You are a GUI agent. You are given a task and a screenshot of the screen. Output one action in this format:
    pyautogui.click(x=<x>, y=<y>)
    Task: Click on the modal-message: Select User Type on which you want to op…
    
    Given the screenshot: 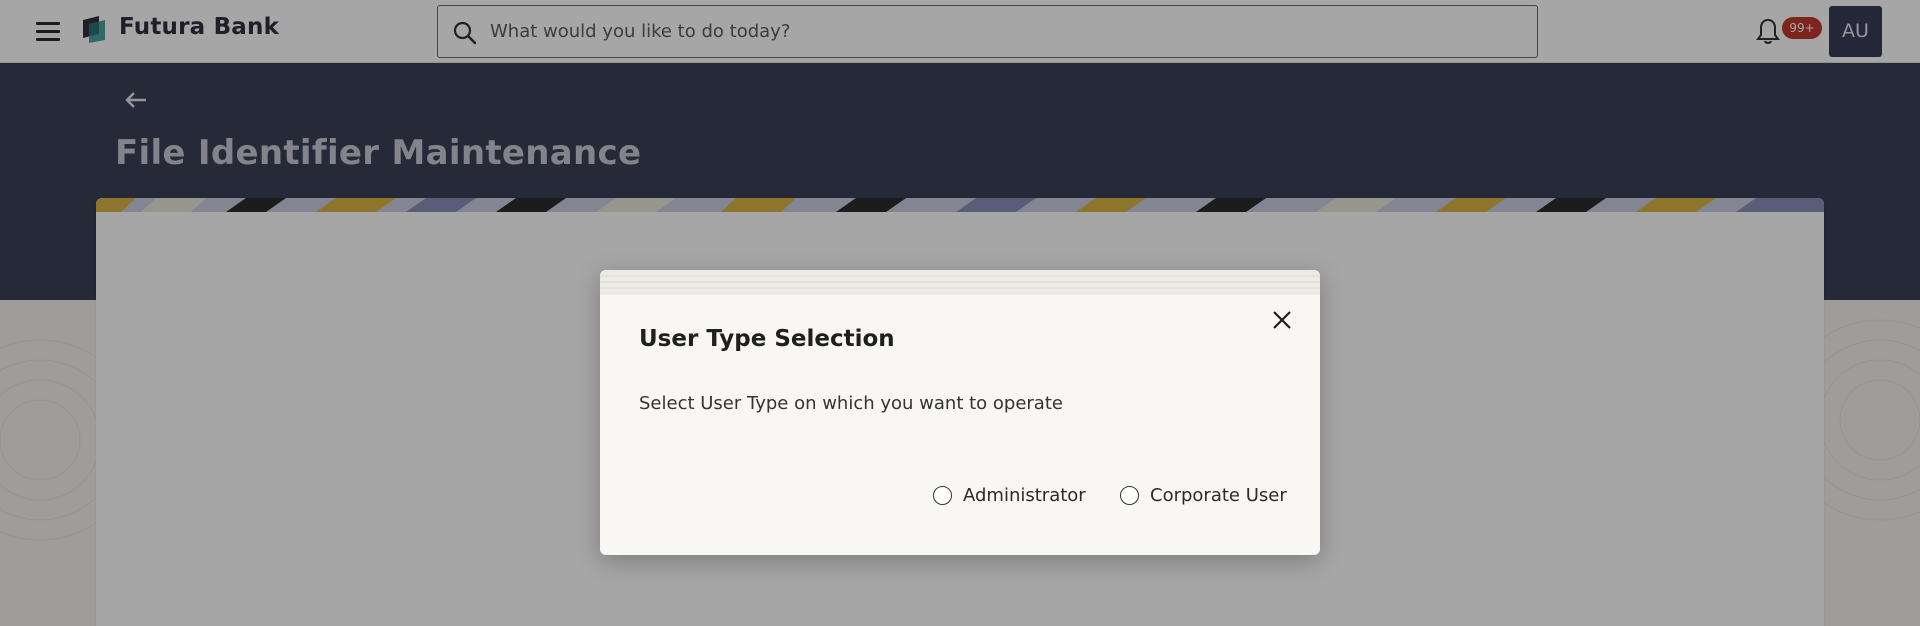 What is the action you would take?
    pyautogui.click(x=851, y=403)
    